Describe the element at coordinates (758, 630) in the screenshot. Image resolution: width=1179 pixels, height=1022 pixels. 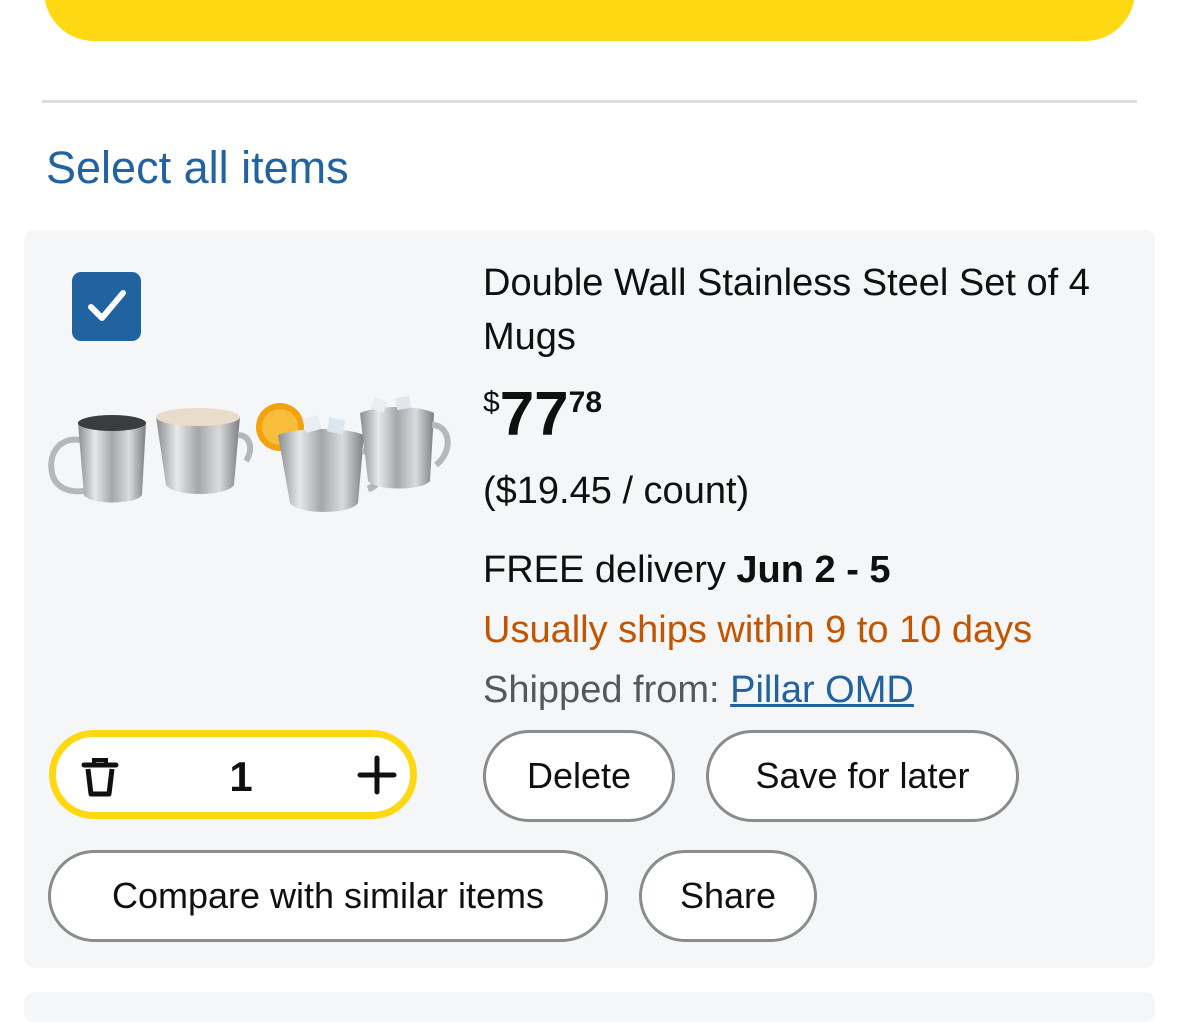
I see `shipping-note: Usually ships within 9 to 10 days` at that location.